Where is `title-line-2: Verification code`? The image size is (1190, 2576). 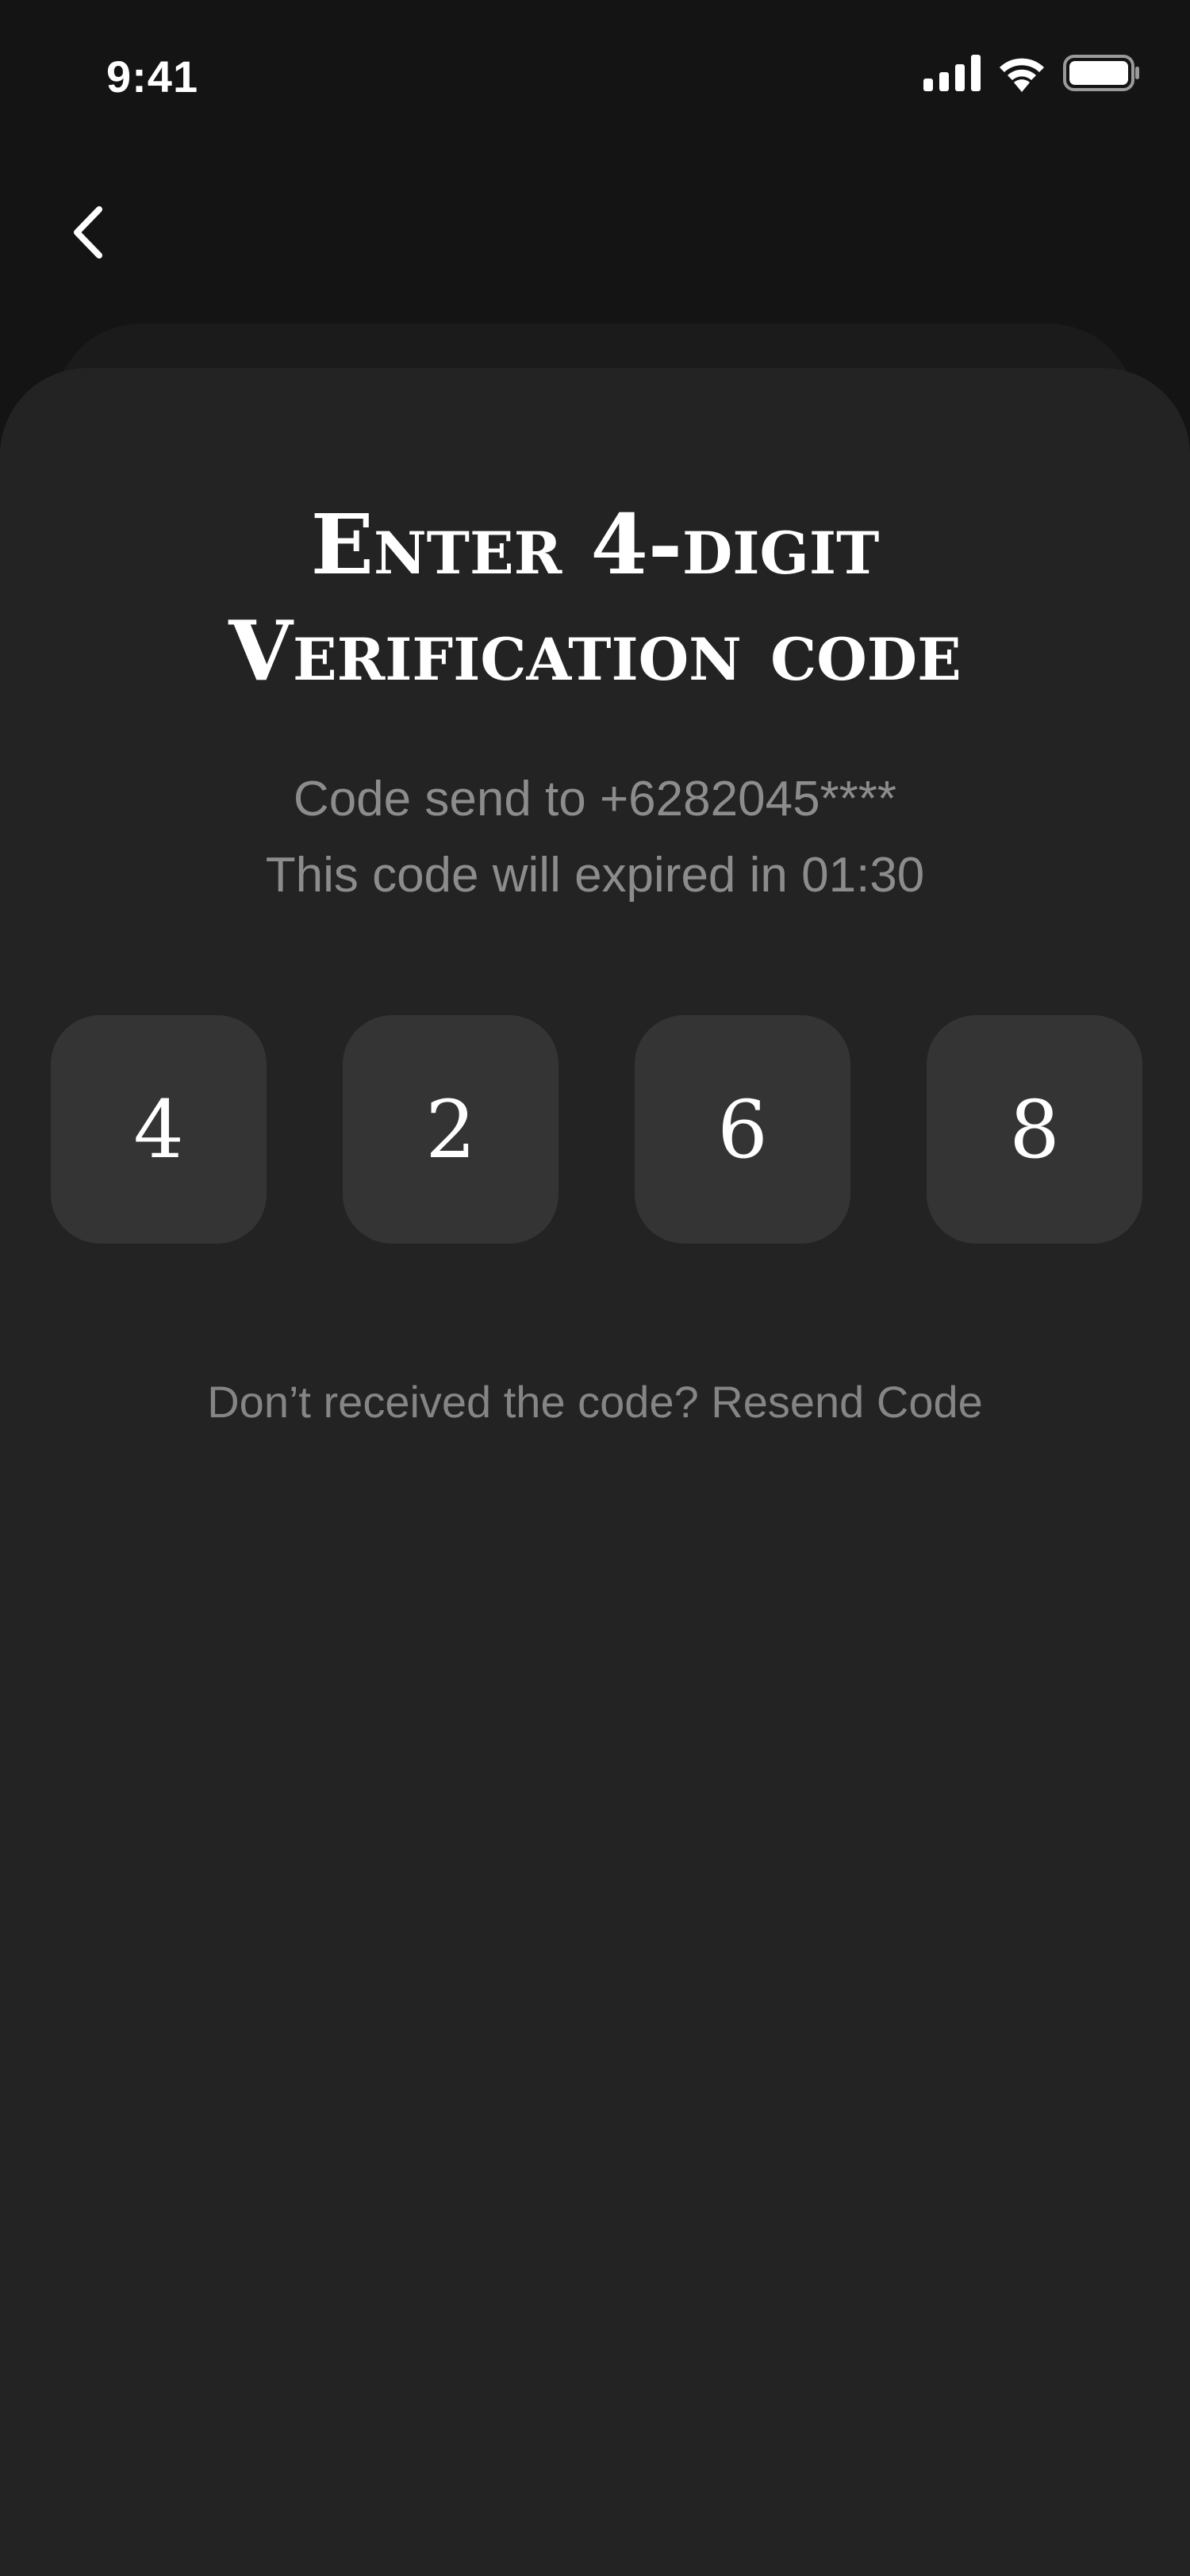
title-line-2: Verification code is located at coordinates (595, 651).